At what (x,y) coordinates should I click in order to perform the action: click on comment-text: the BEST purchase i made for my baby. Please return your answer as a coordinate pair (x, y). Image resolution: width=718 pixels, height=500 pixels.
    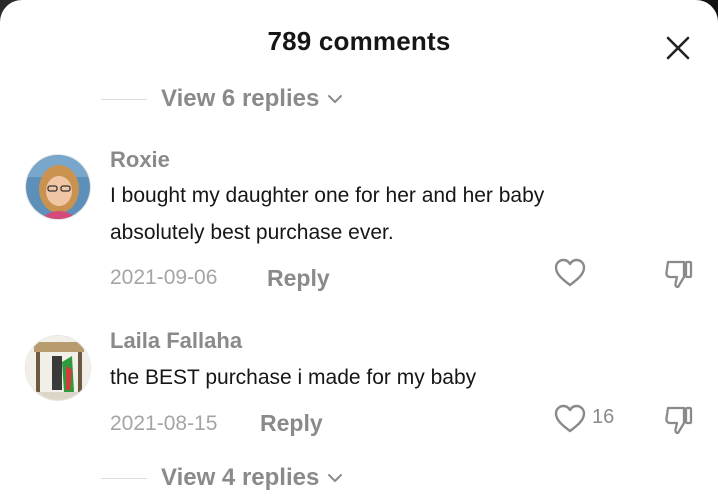
    Looking at the image, I should click on (370, 377).